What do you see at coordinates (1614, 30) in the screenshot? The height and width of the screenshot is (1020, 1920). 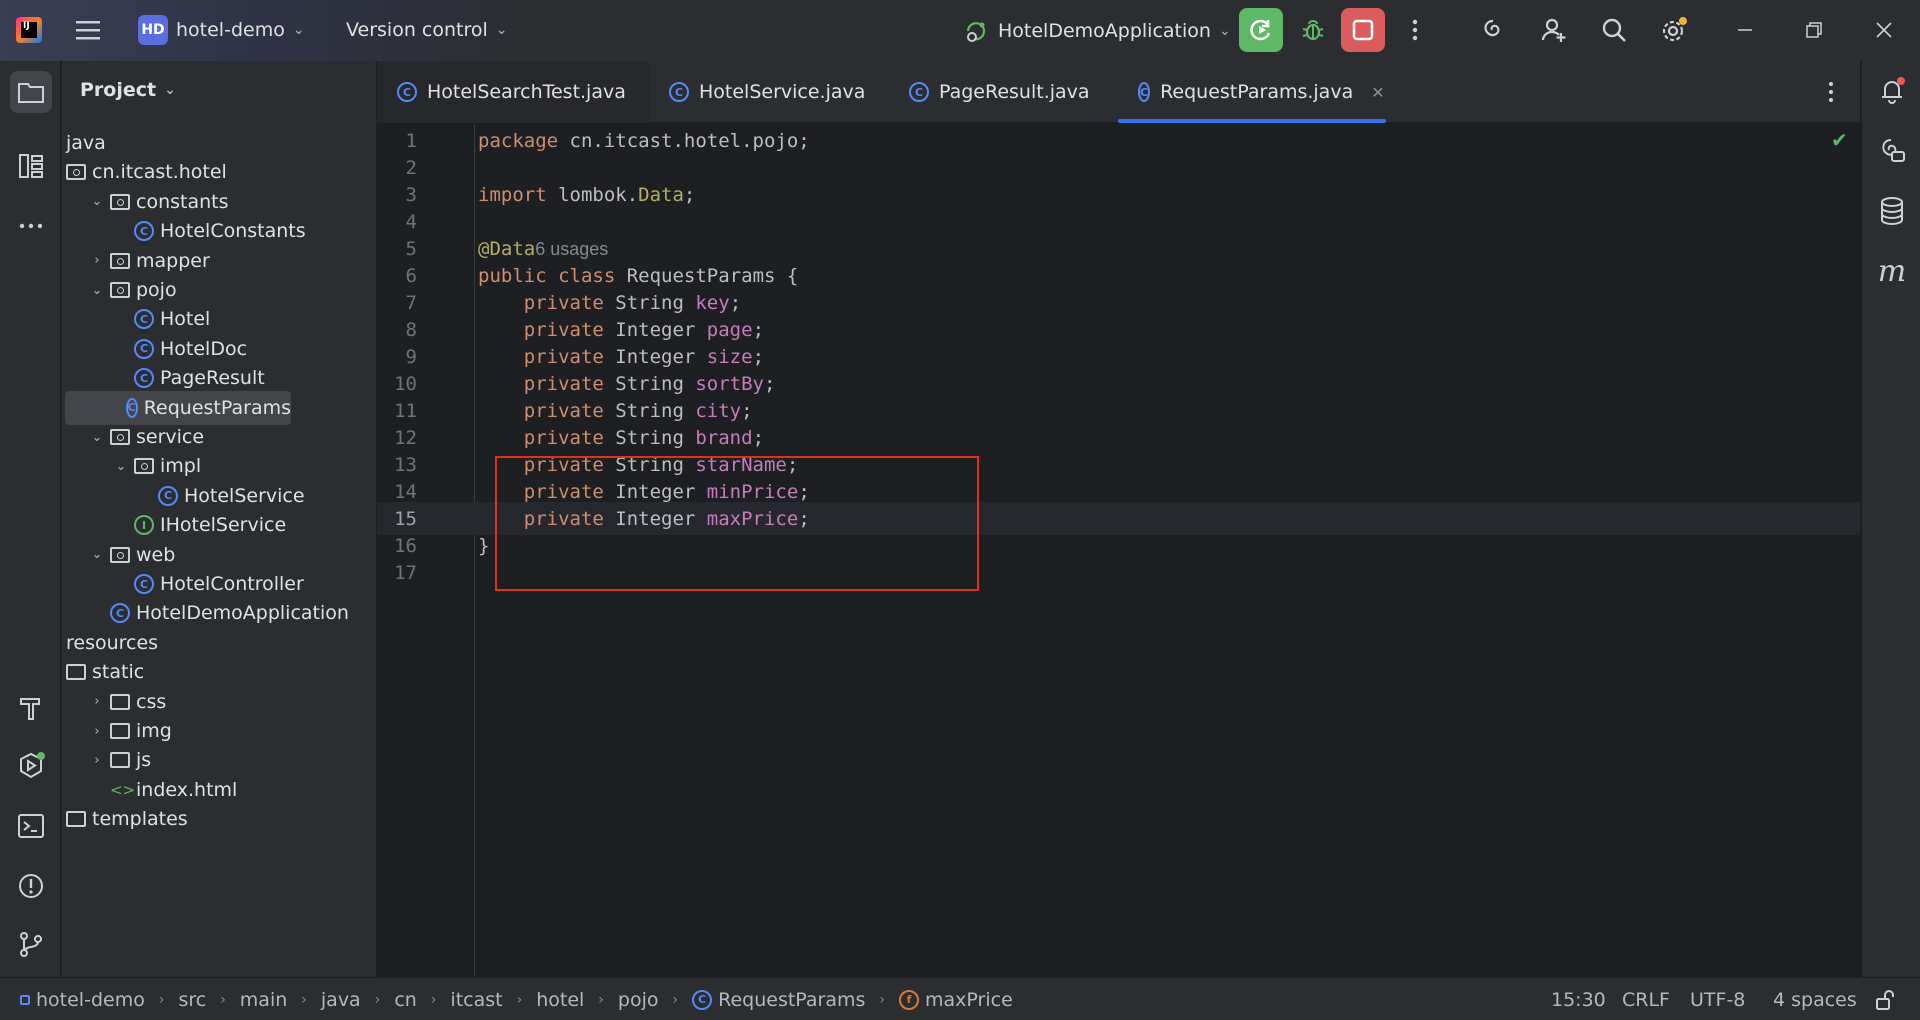 I see `search-button` at bounding box center [1614, 30].